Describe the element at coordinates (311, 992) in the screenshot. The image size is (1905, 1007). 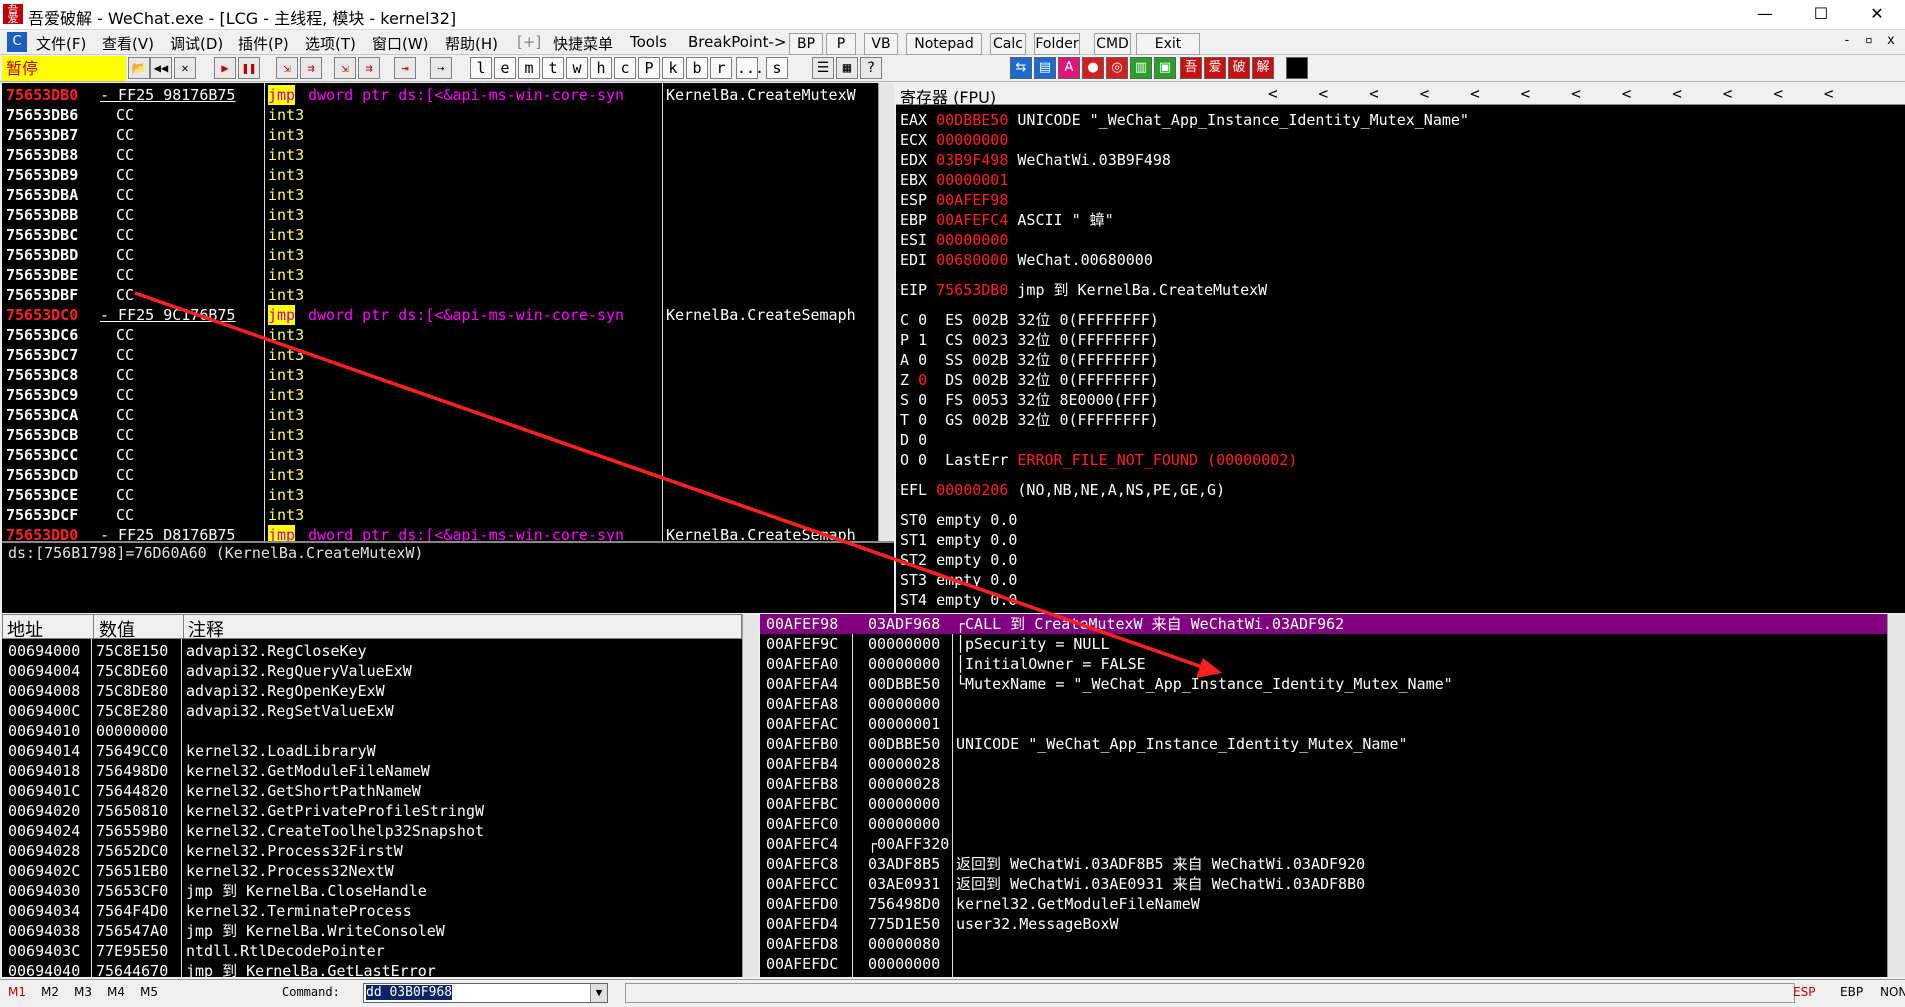
I see `command-label: Command:` at that location.